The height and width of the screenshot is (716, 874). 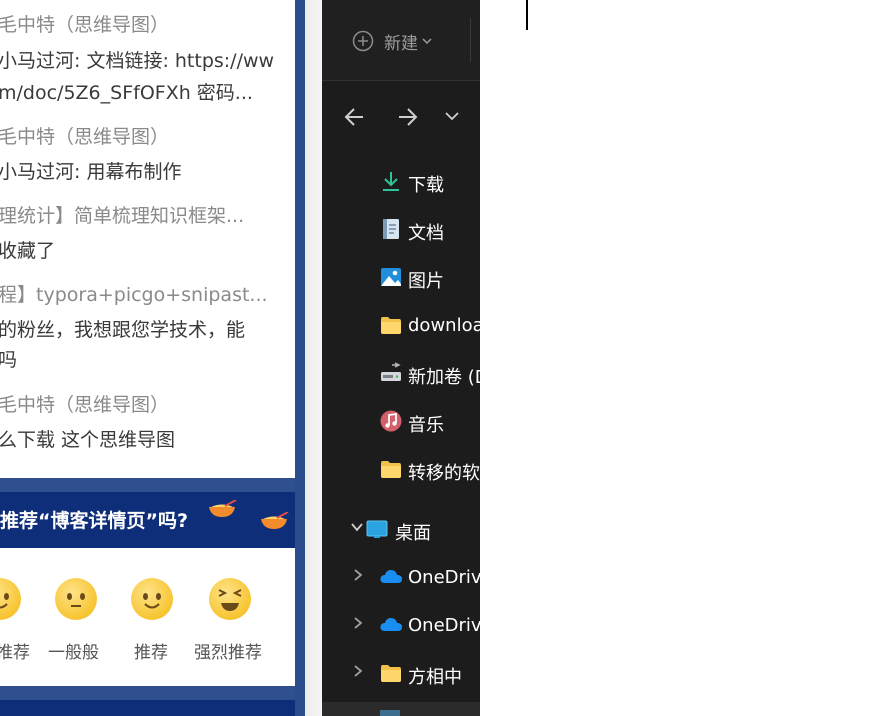 I want to click on new-button: 新建, so click(x=392, y=41).